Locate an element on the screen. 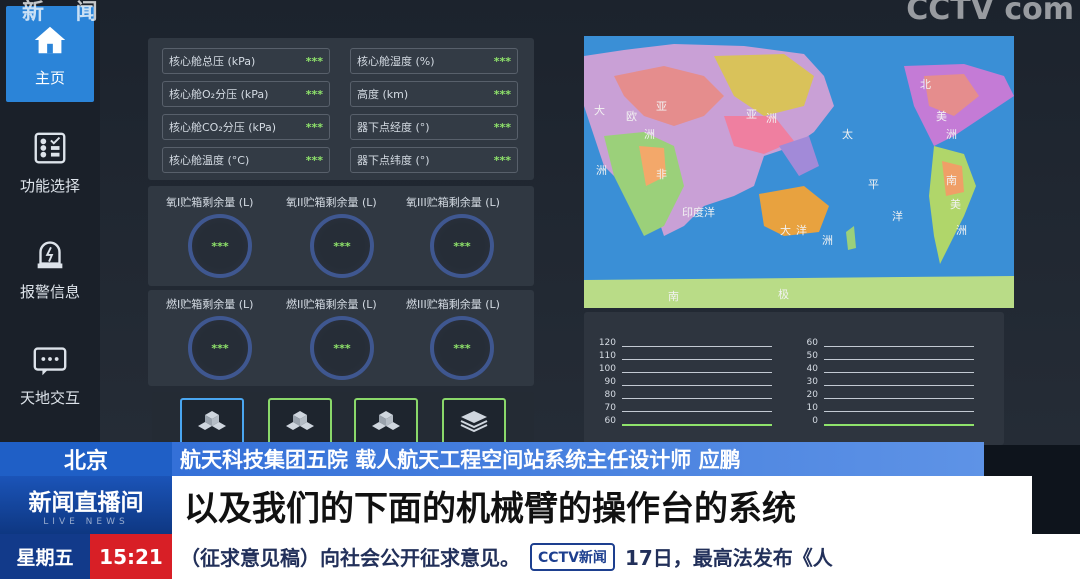  map-label: 印度洋 is located at coordinates (698, 212).